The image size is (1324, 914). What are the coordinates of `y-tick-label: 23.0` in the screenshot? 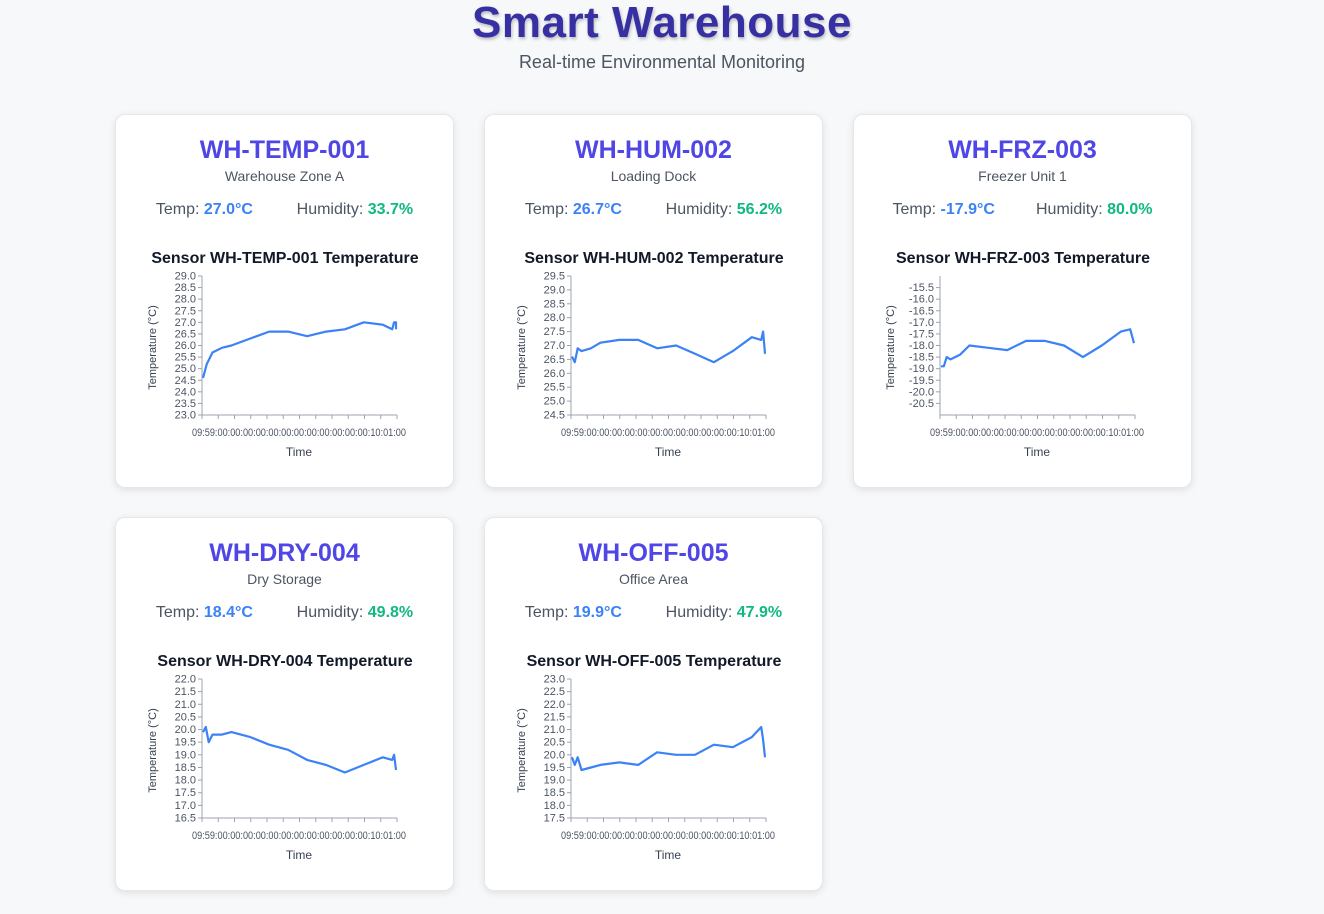 It's located at (185, 416).